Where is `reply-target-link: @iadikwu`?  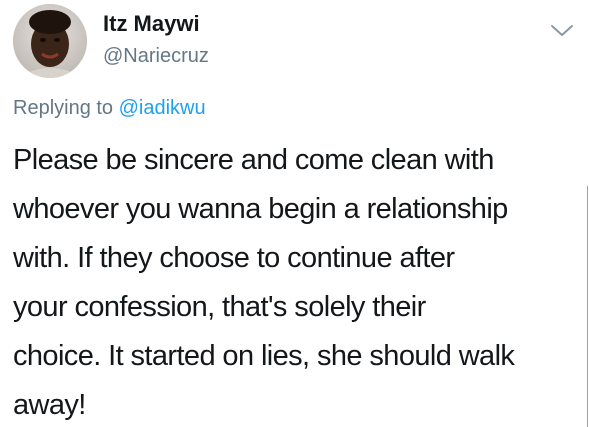
reply-target-link: @iadikwu is located at coordinates (162, 108).